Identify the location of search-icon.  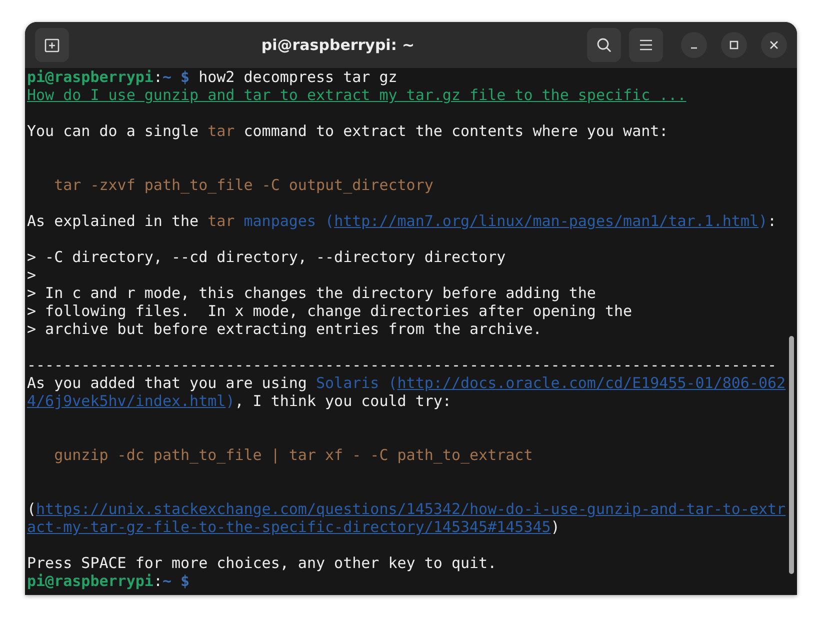
(604, 45).